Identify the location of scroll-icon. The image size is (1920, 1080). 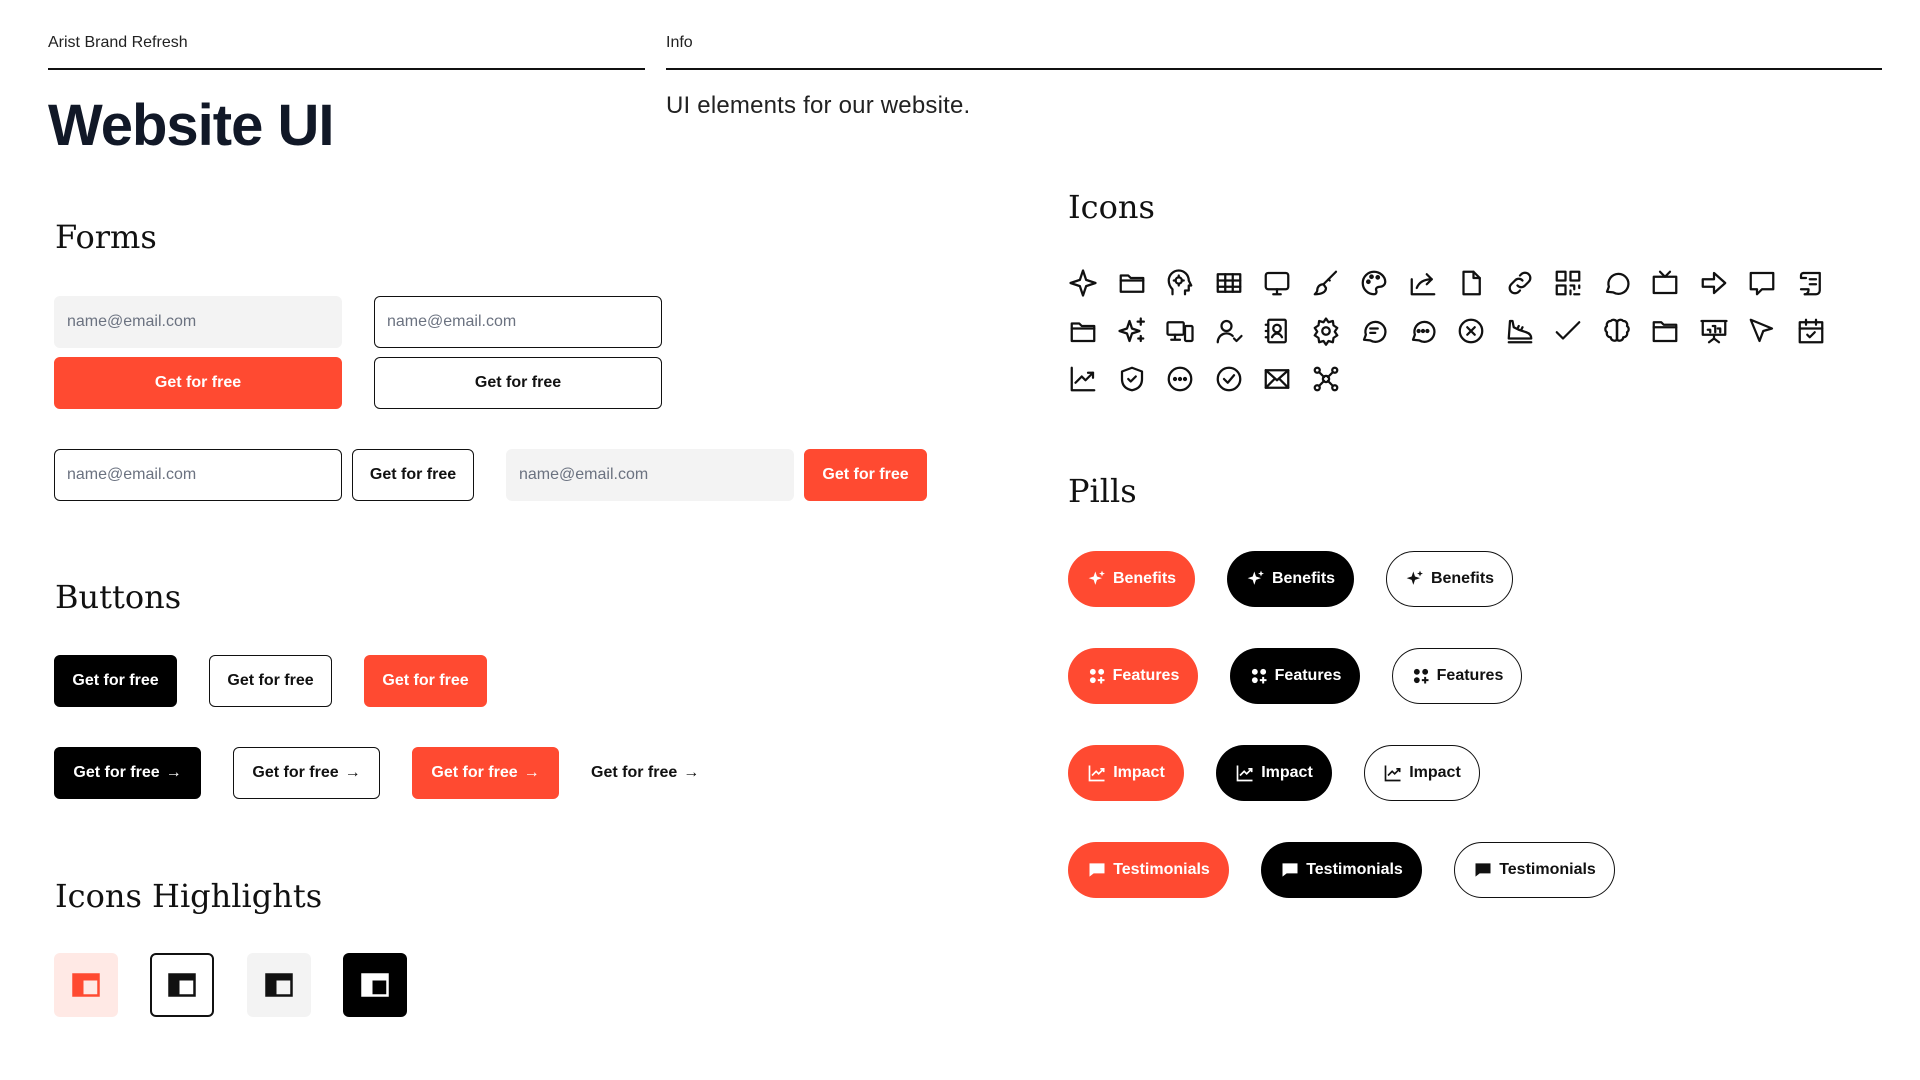
(1820, 292).